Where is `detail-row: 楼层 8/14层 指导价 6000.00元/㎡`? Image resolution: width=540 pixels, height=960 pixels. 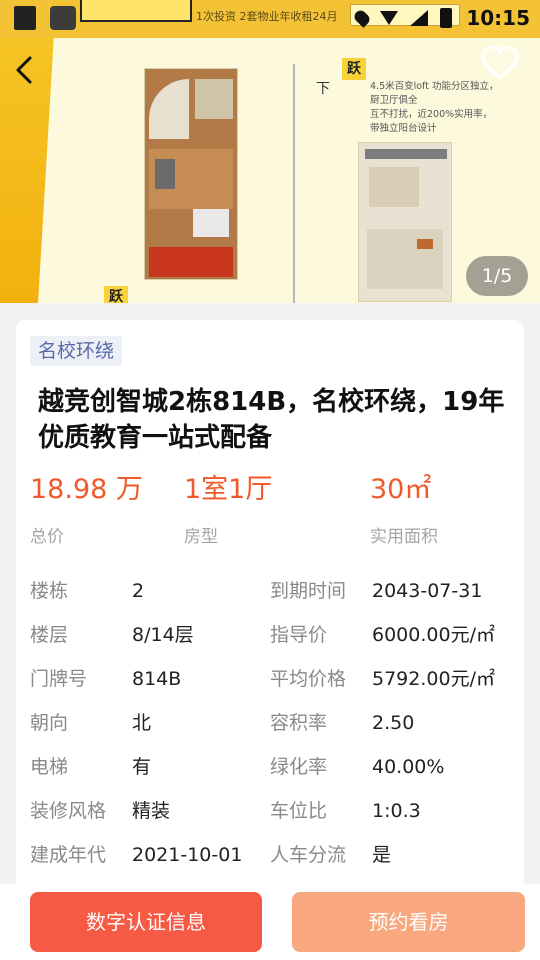
detail-row: 楼层 8/14层 指导价 6000.00元/㎡ is located at coordinates (262, 635).